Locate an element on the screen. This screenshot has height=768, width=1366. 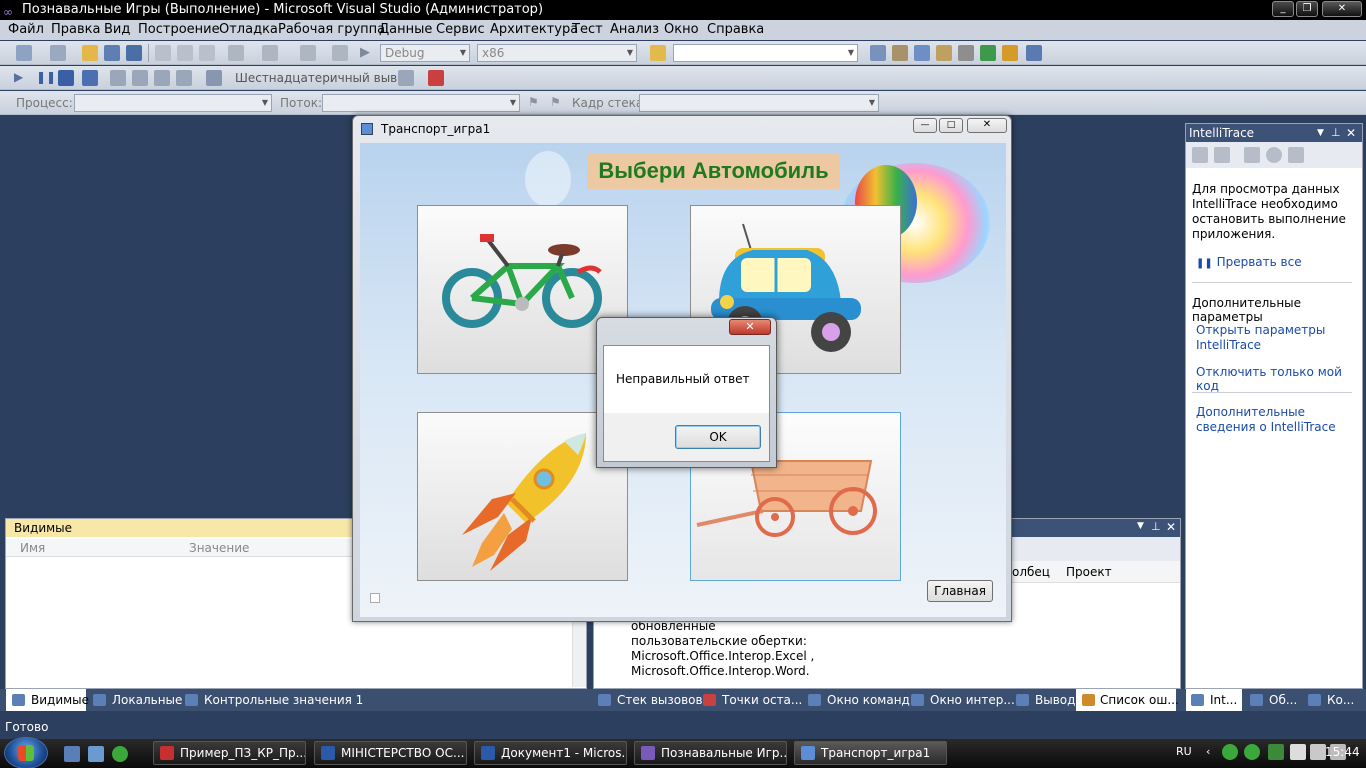
solution-explorer-icon is located at coordinates (878, 53).